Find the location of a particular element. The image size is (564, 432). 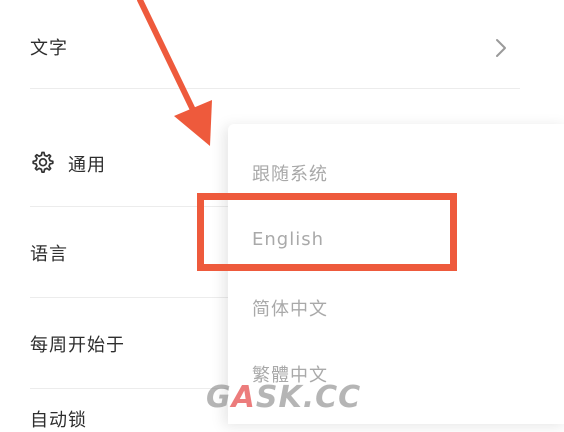

watermark-text-accent: A is located at coordinates (243, 397).